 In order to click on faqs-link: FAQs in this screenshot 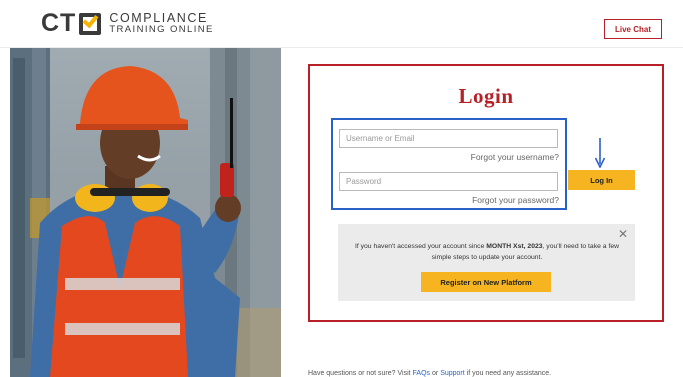, I will do `click(422, 373)`.